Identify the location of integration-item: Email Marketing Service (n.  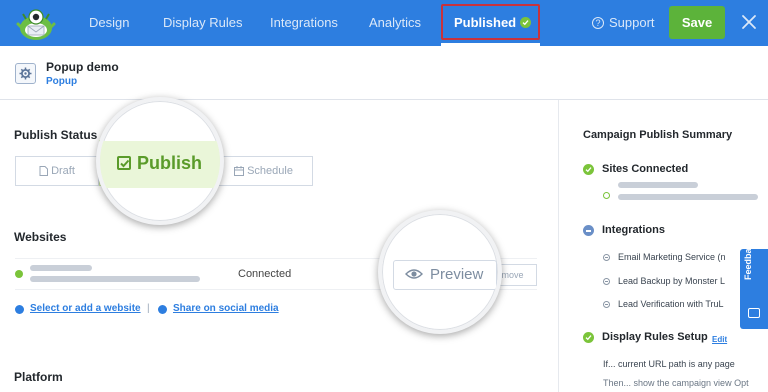
(672, 257).